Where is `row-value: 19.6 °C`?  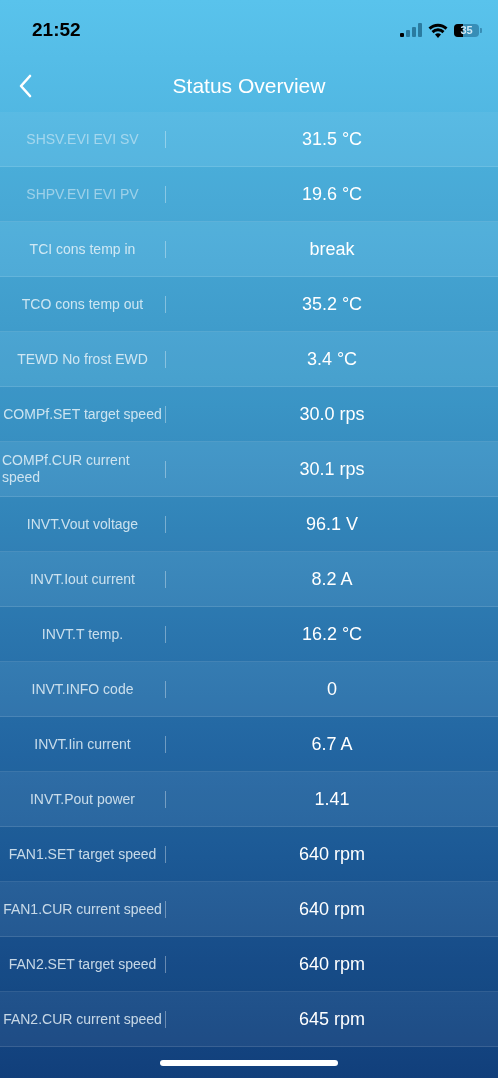 row-value: 19.6 °C is located at coordinates (332, 194).